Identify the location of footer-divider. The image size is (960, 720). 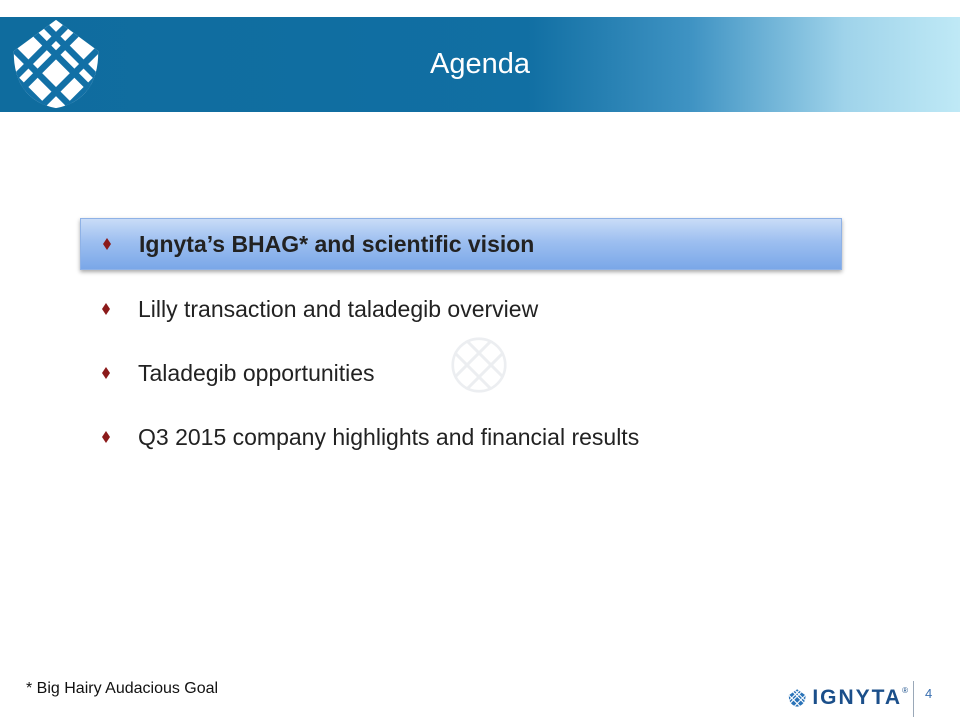
(913, 699).